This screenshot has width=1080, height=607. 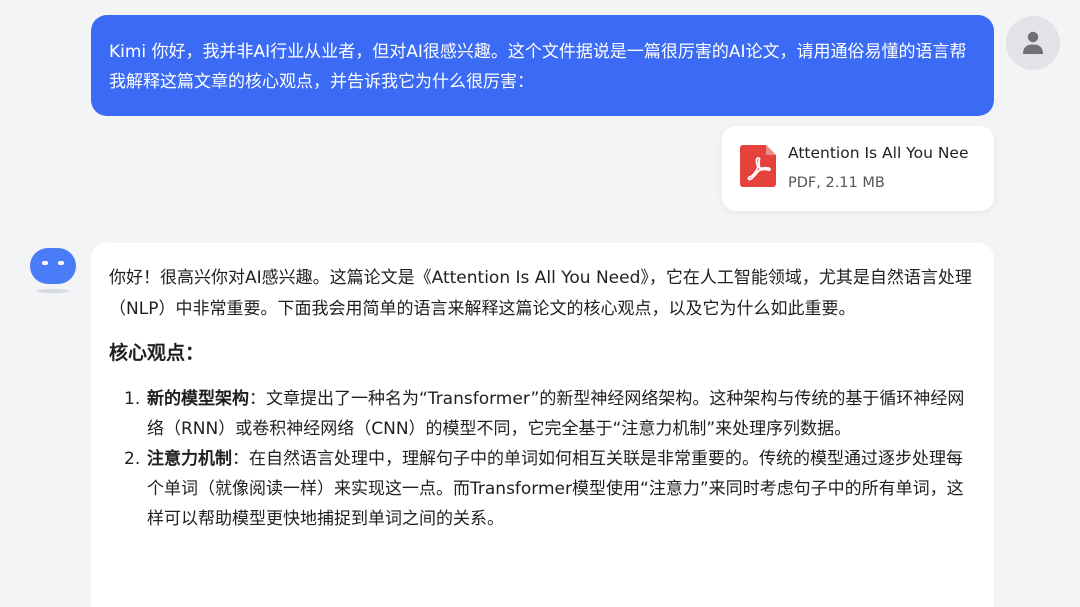 I want to click on user-avatar, so click(x=1033, y=43).